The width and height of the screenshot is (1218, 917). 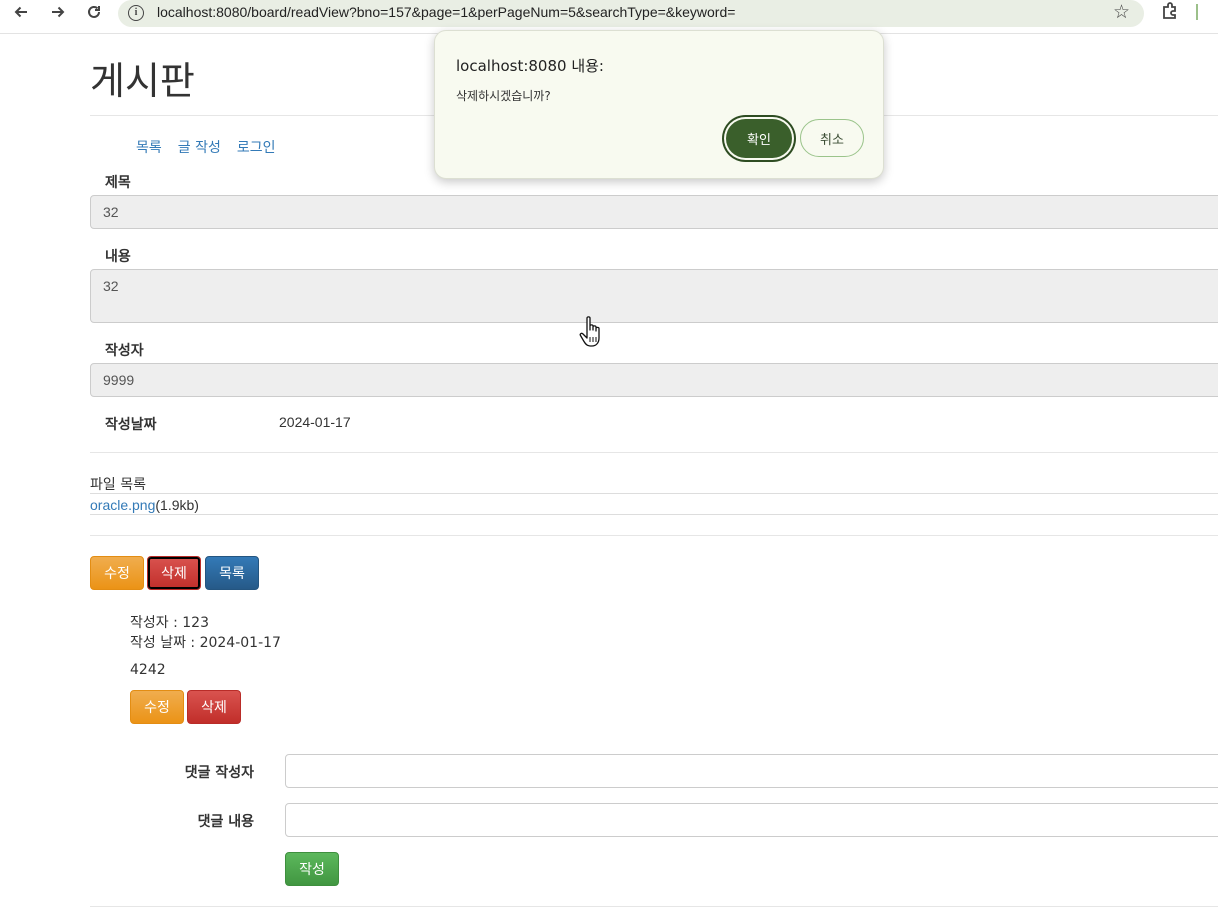 What do you see at coordinates (654, 504) in the screenshot?
I see `file-list-item: oracle.png(1.9kb)` at bounding box center [654, 504].